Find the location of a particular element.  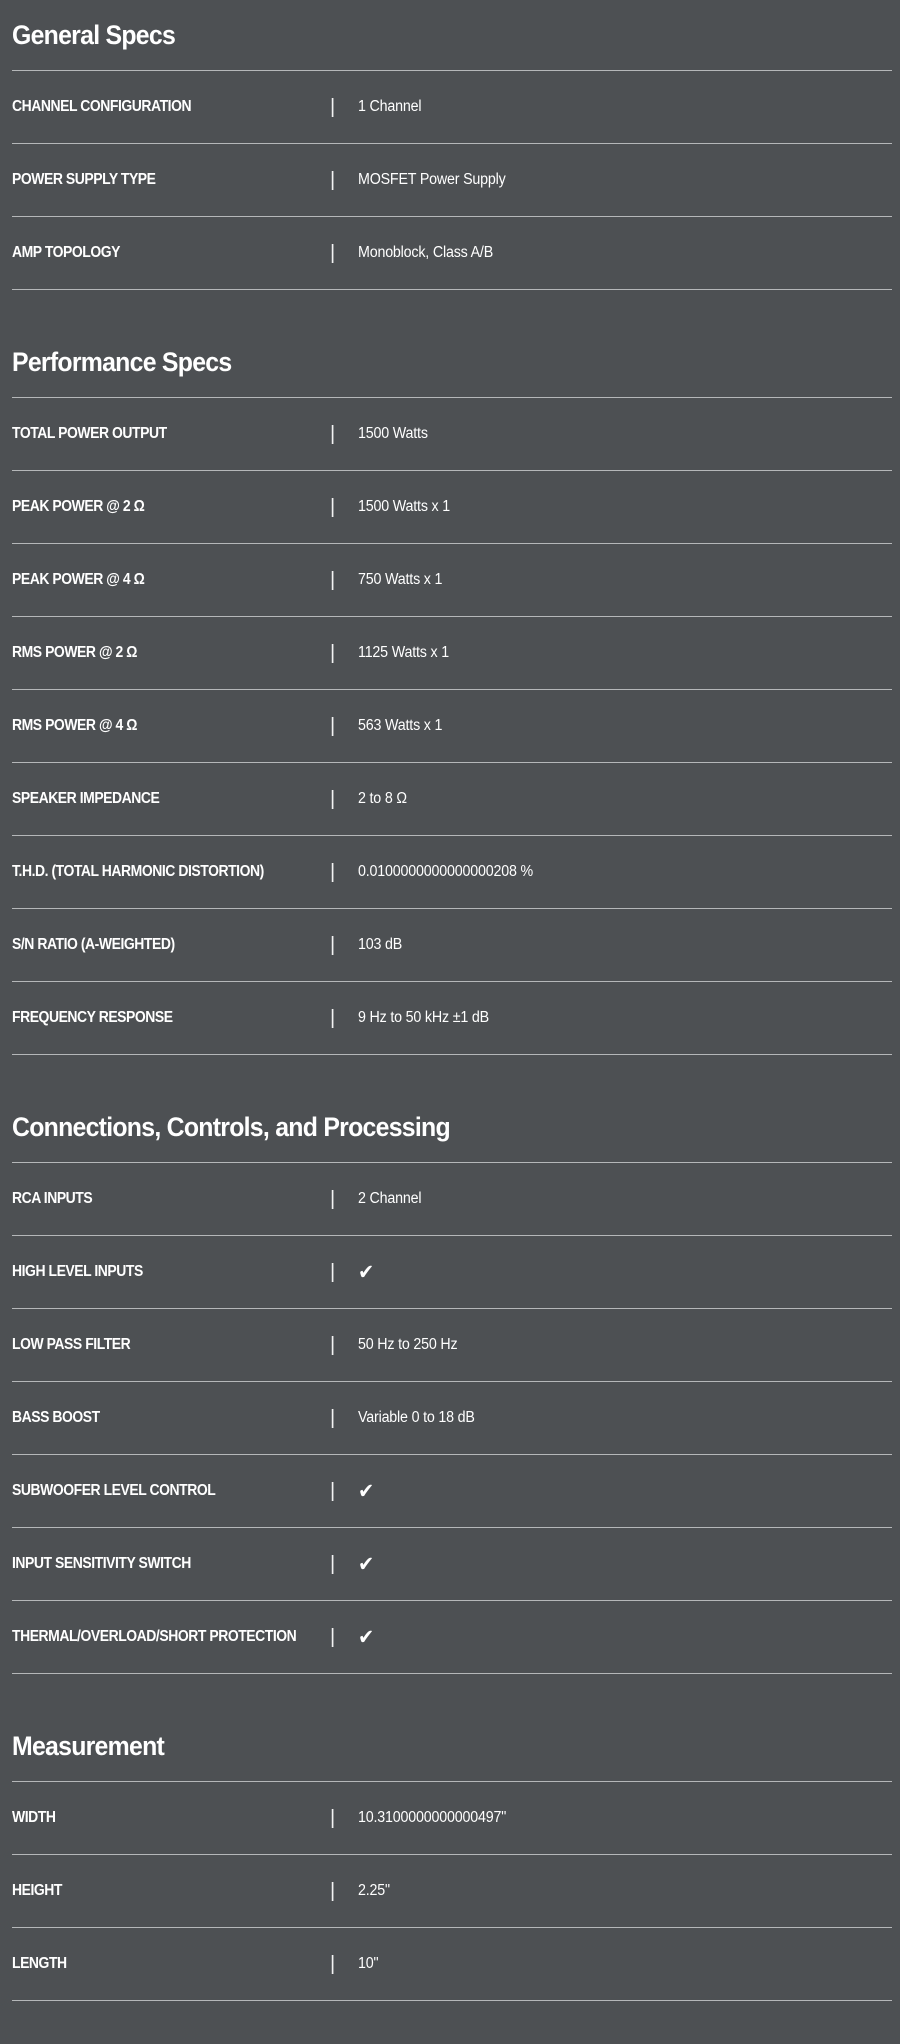

section-title: General Specs is located at coordinates (94, 34).